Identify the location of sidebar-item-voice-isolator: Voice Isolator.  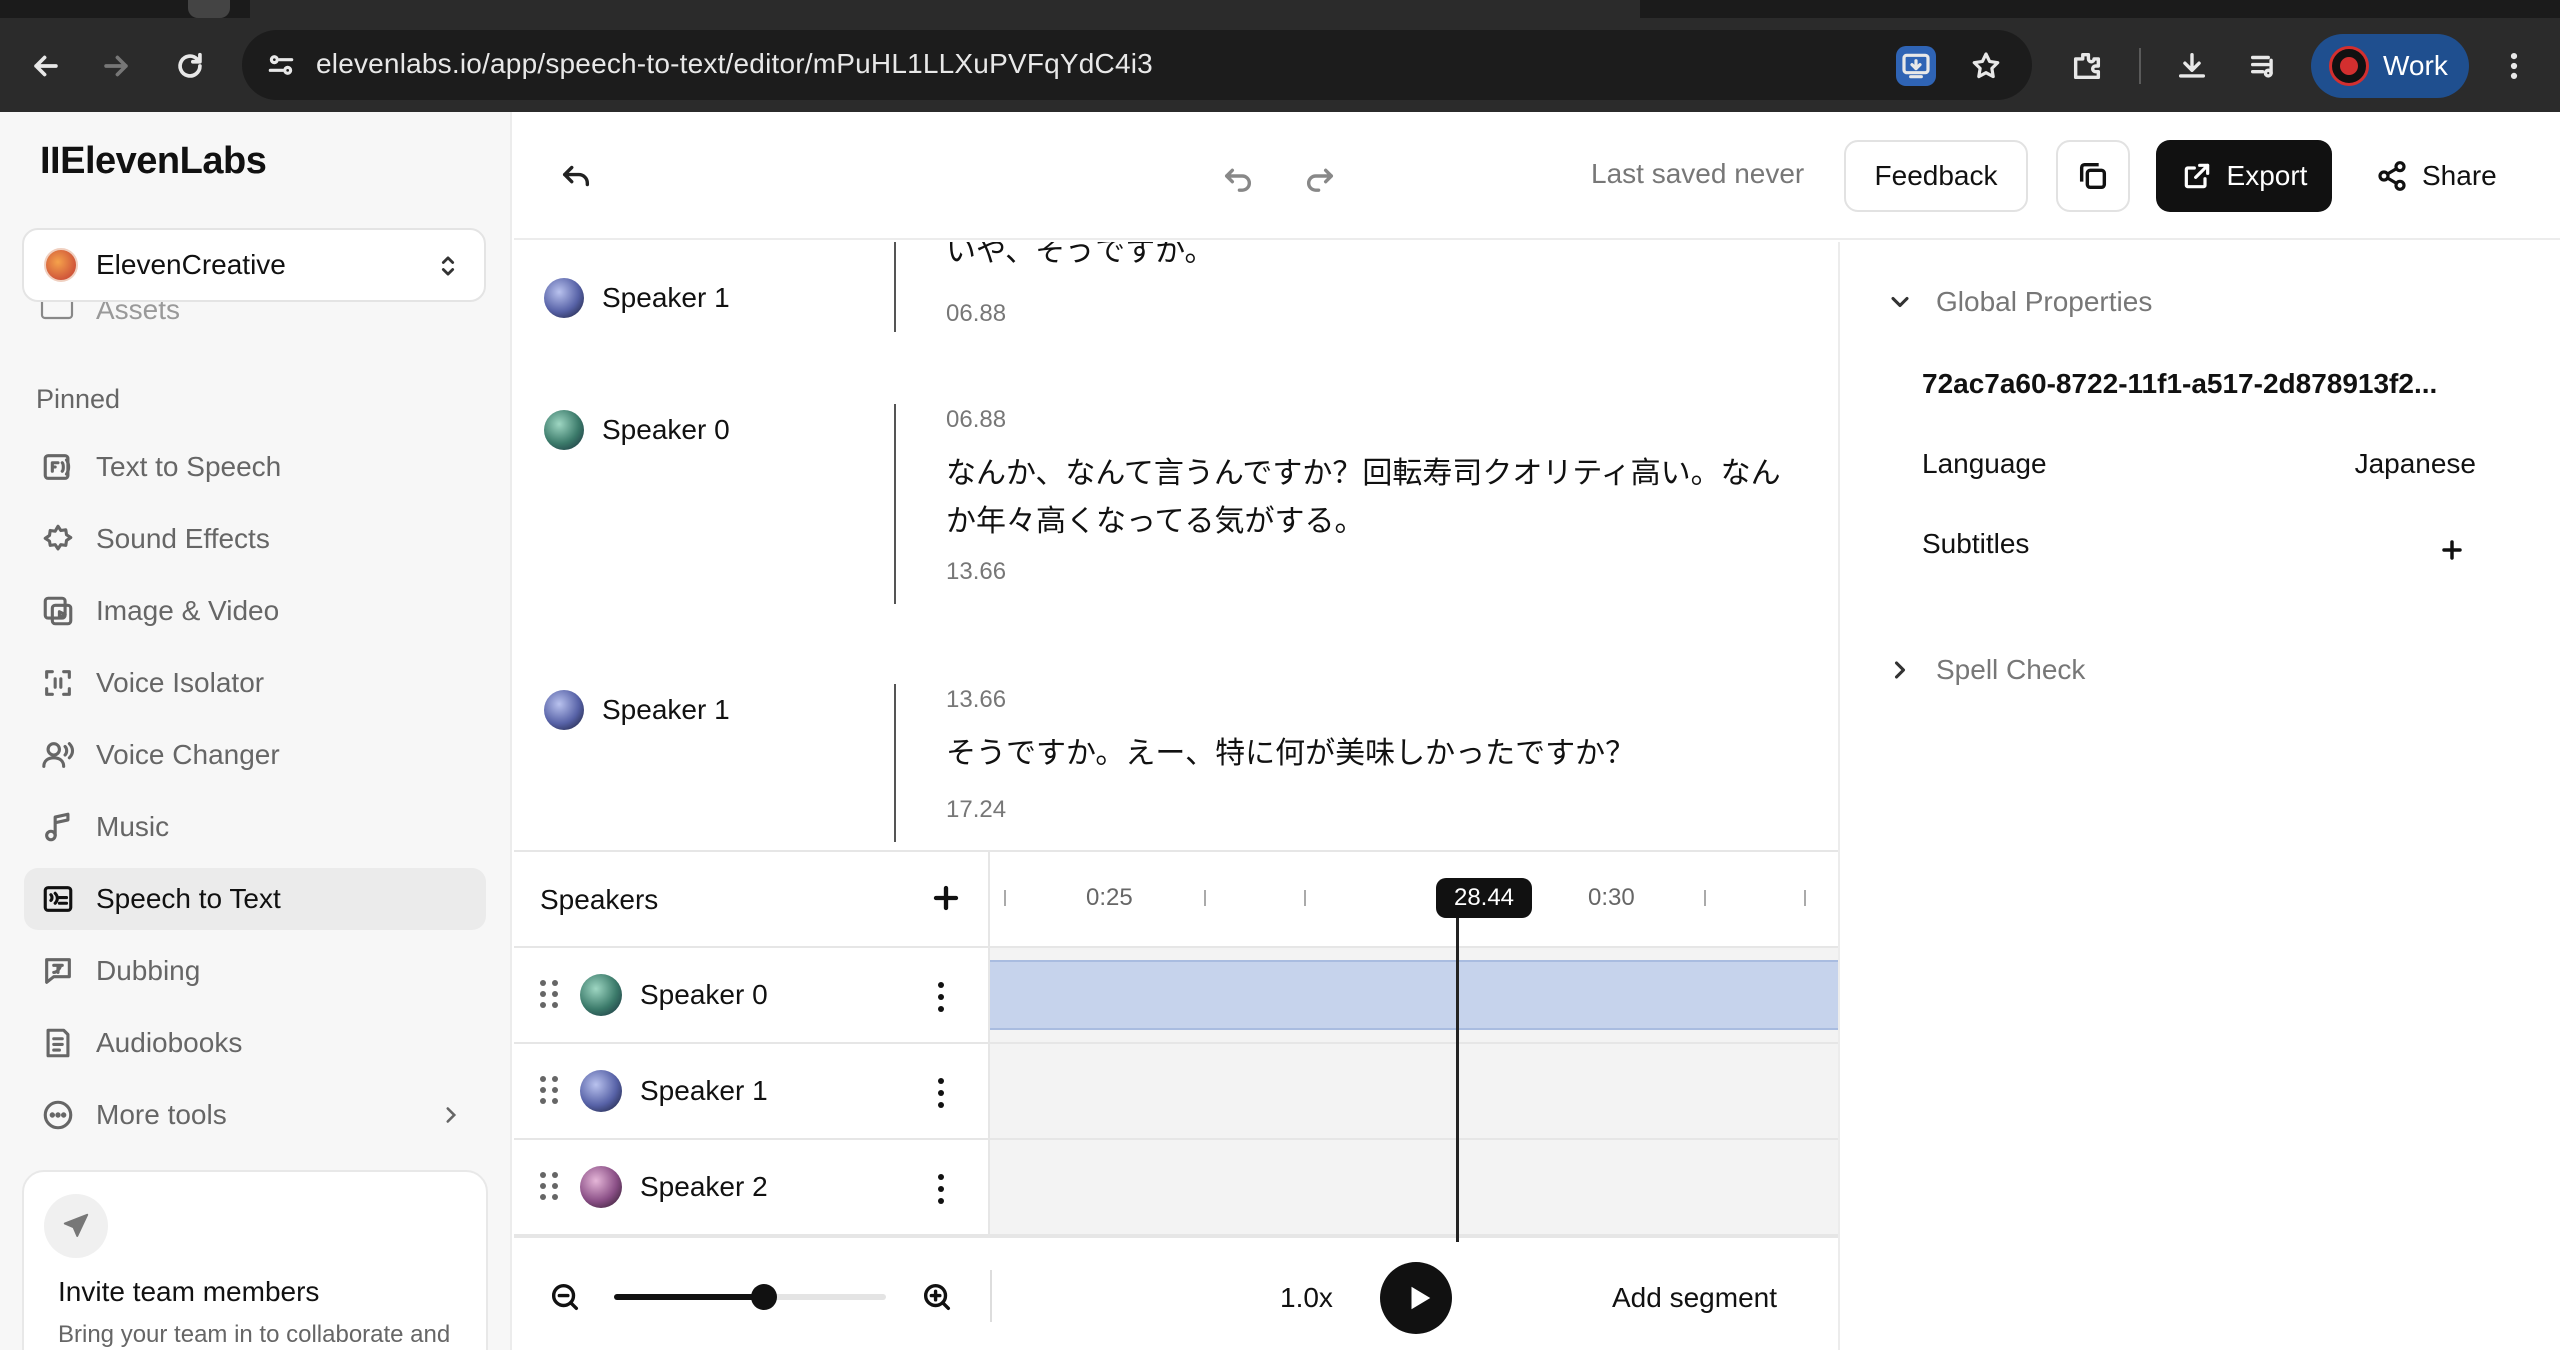
(255, 683).